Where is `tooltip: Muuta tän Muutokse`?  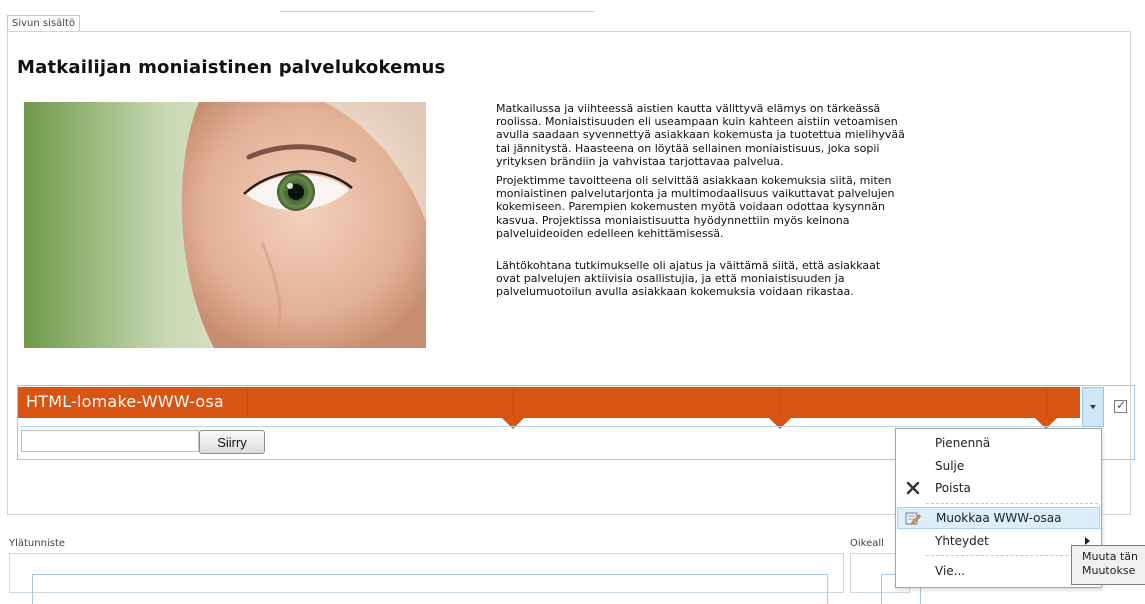
tooltip: Muuta tän Muutokse is located at coordinates (1108, 565).